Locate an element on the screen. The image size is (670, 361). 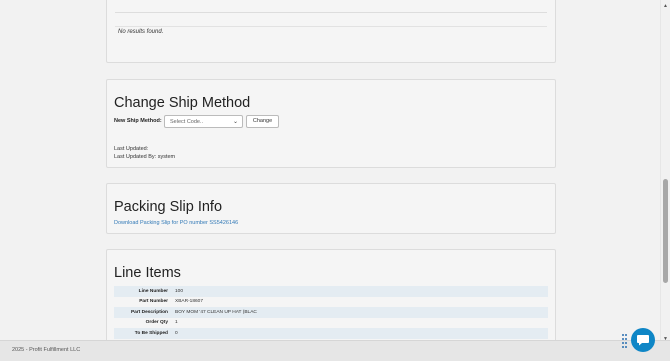
chat-bubble-icon is located at coordinates (643, 340).